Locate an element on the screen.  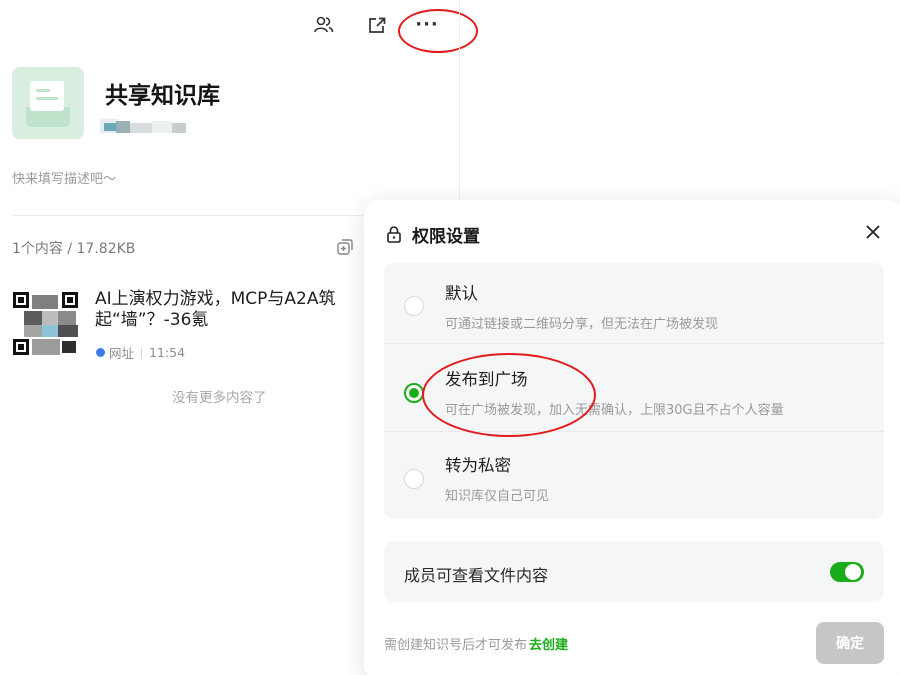
option-default: 默认 可通过链接或二维码分享，但无法在广场被发现 is located at coordinates (634, 303).